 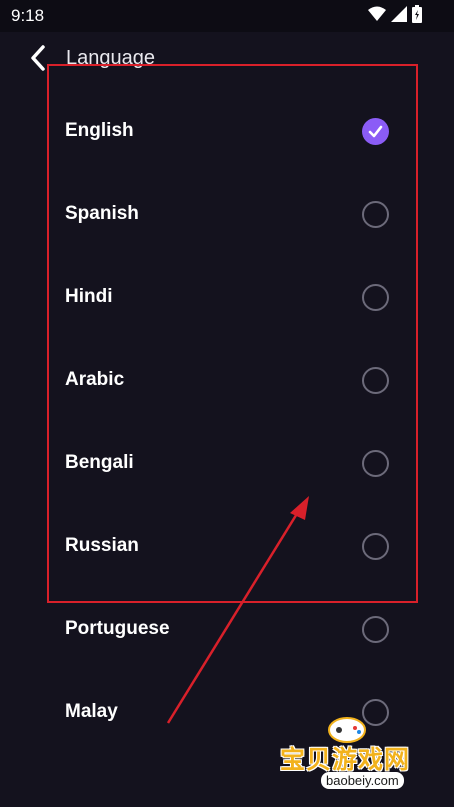 I want to click on watermark-url: baobeiy.com, so click(x=362, y=780).